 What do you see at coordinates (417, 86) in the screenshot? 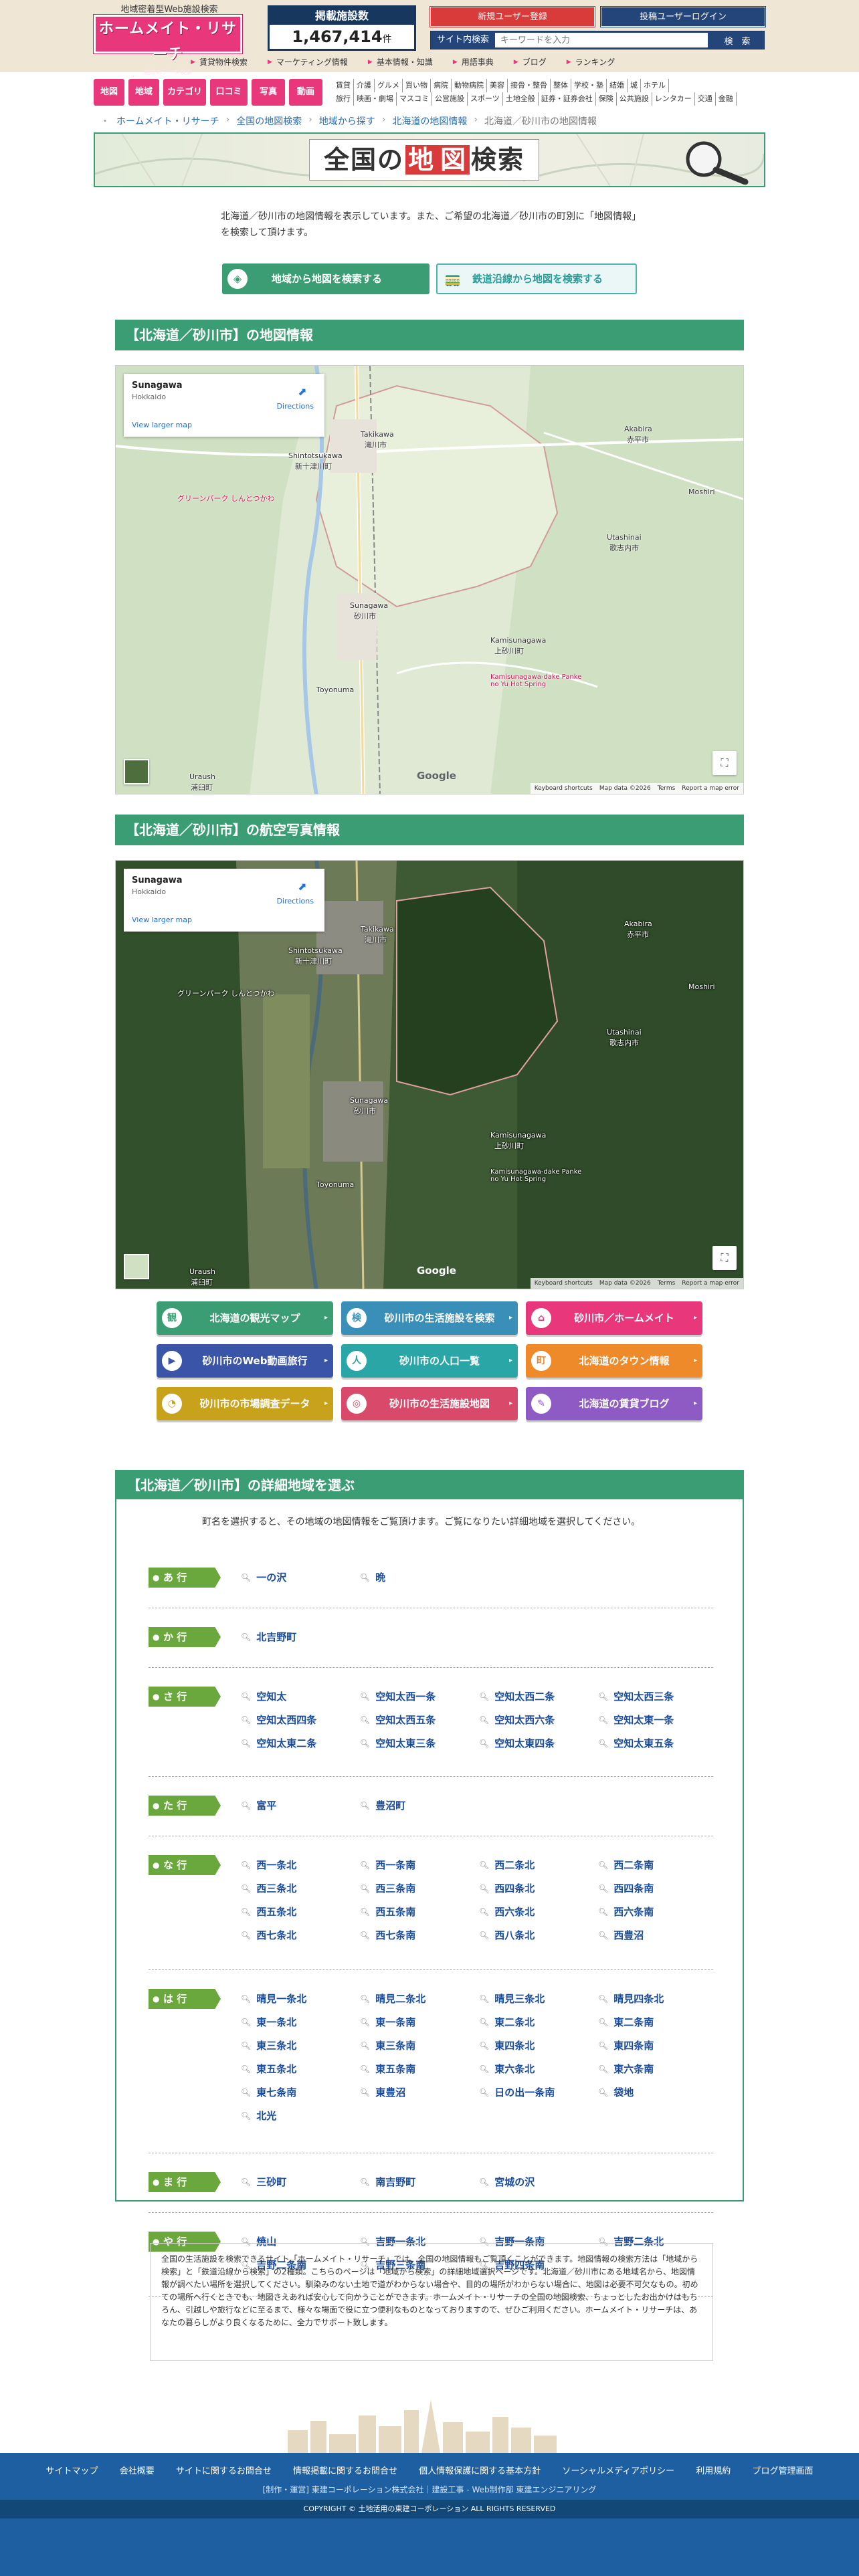
I see `category-link: 買い物` at bounding box center [417, 86].